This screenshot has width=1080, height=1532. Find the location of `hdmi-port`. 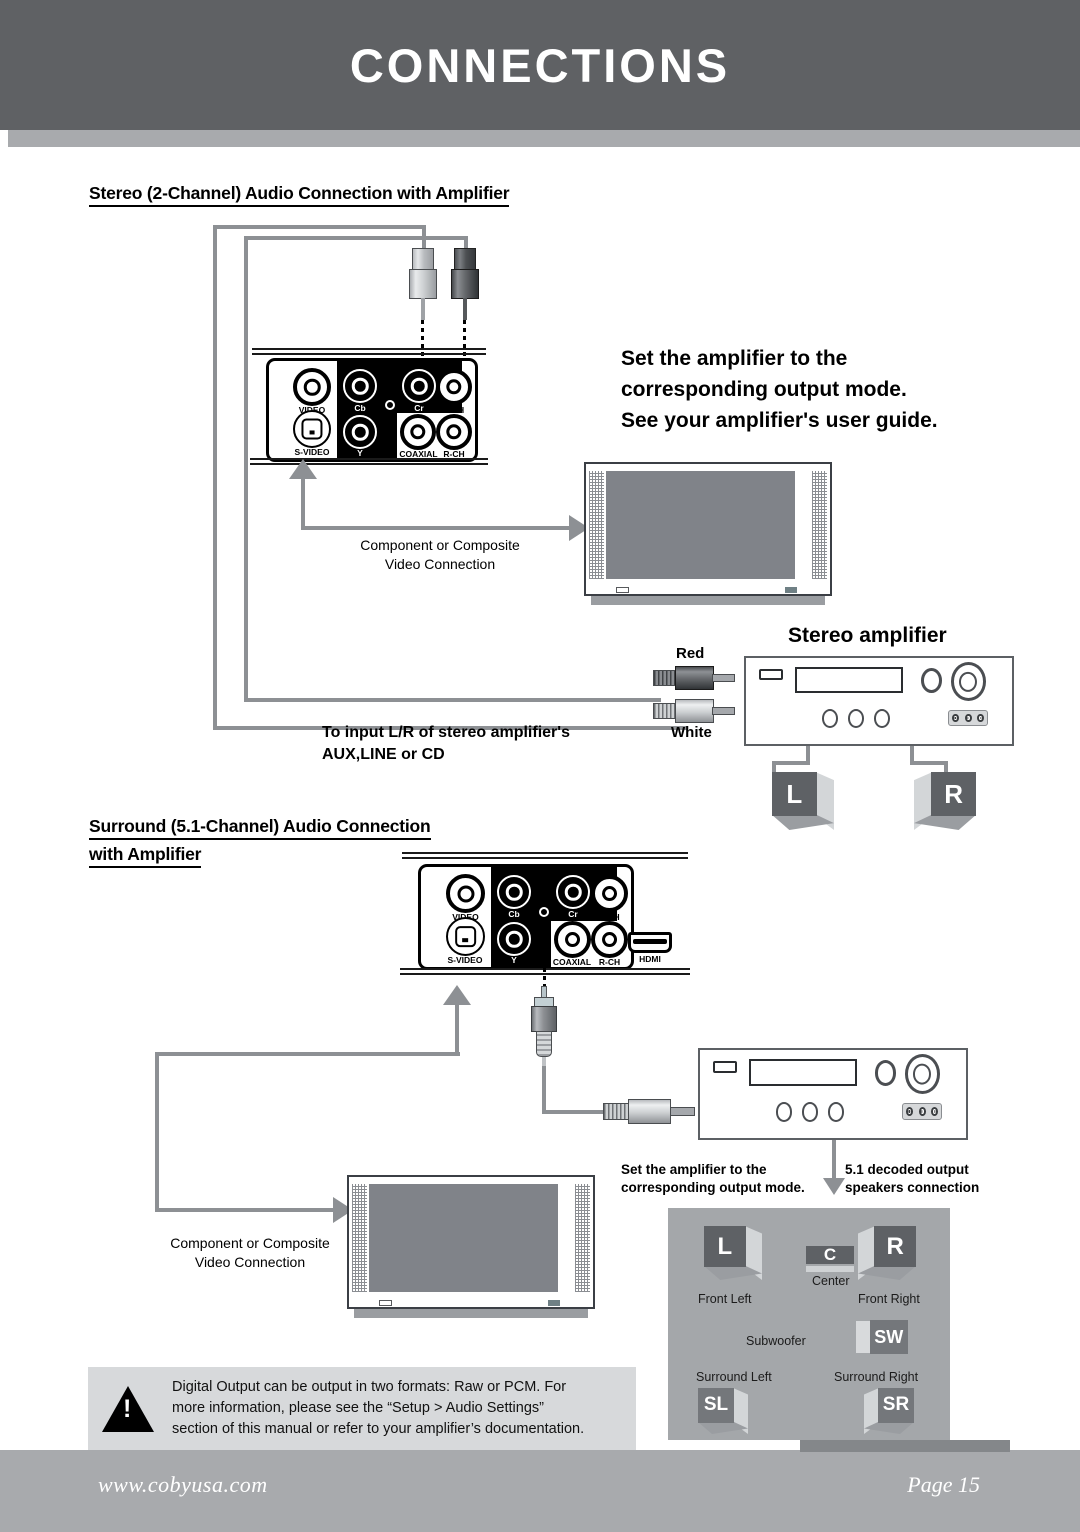

hdmi-port is located at coordinates (650, 942).